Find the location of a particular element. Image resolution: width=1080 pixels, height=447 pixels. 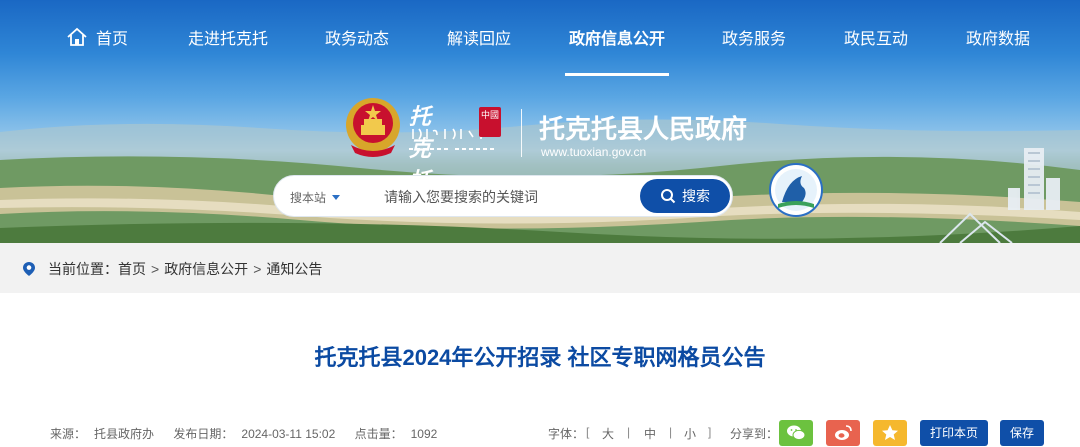

font-size-large: 大 is located at coordinates (608, 433).